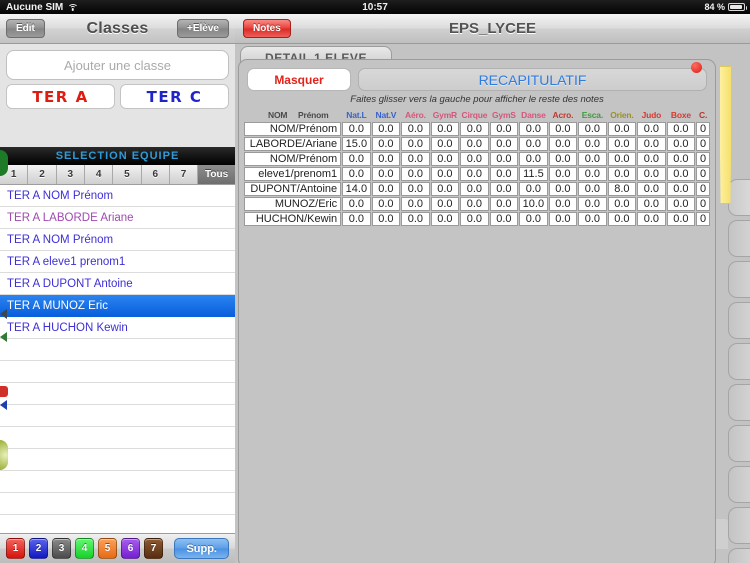 This screenshot has width=750, height=563. Describe the element at coordinates (445, 115) in the screenshot. I see `column-header-gymr: GymR` at that location.